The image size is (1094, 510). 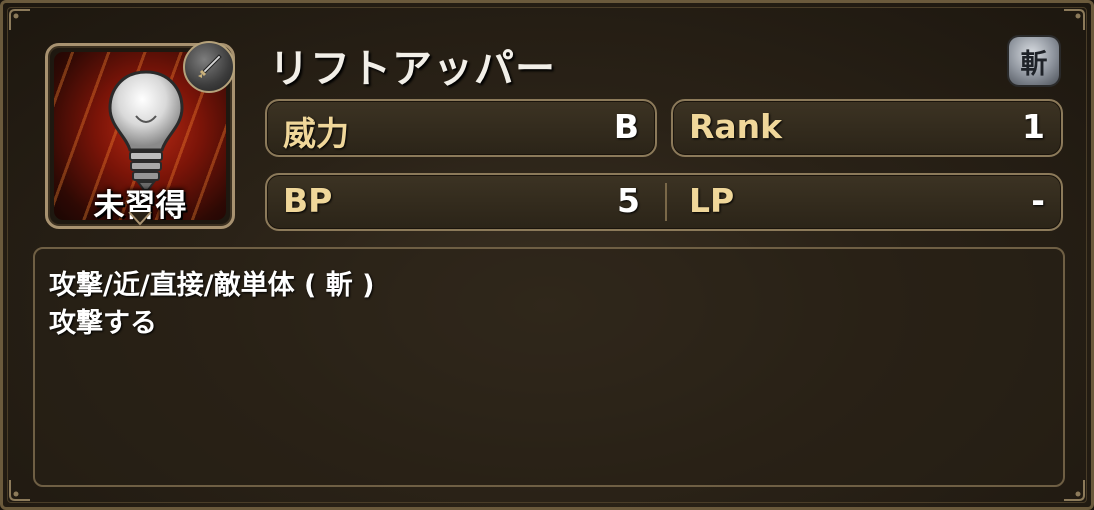 What do you see at coordinates (461, 128) in the screenshot?
I see `stat-power: 威力 B` at bounding box center [461, 128].